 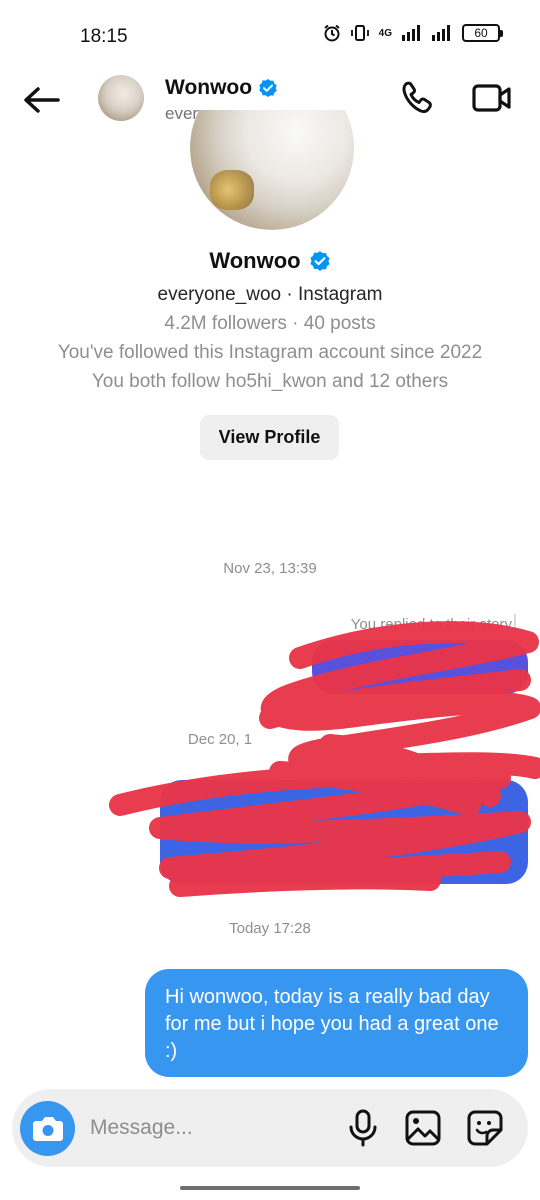 I want to click on voice-message-button, so click(x=363, y=1128).